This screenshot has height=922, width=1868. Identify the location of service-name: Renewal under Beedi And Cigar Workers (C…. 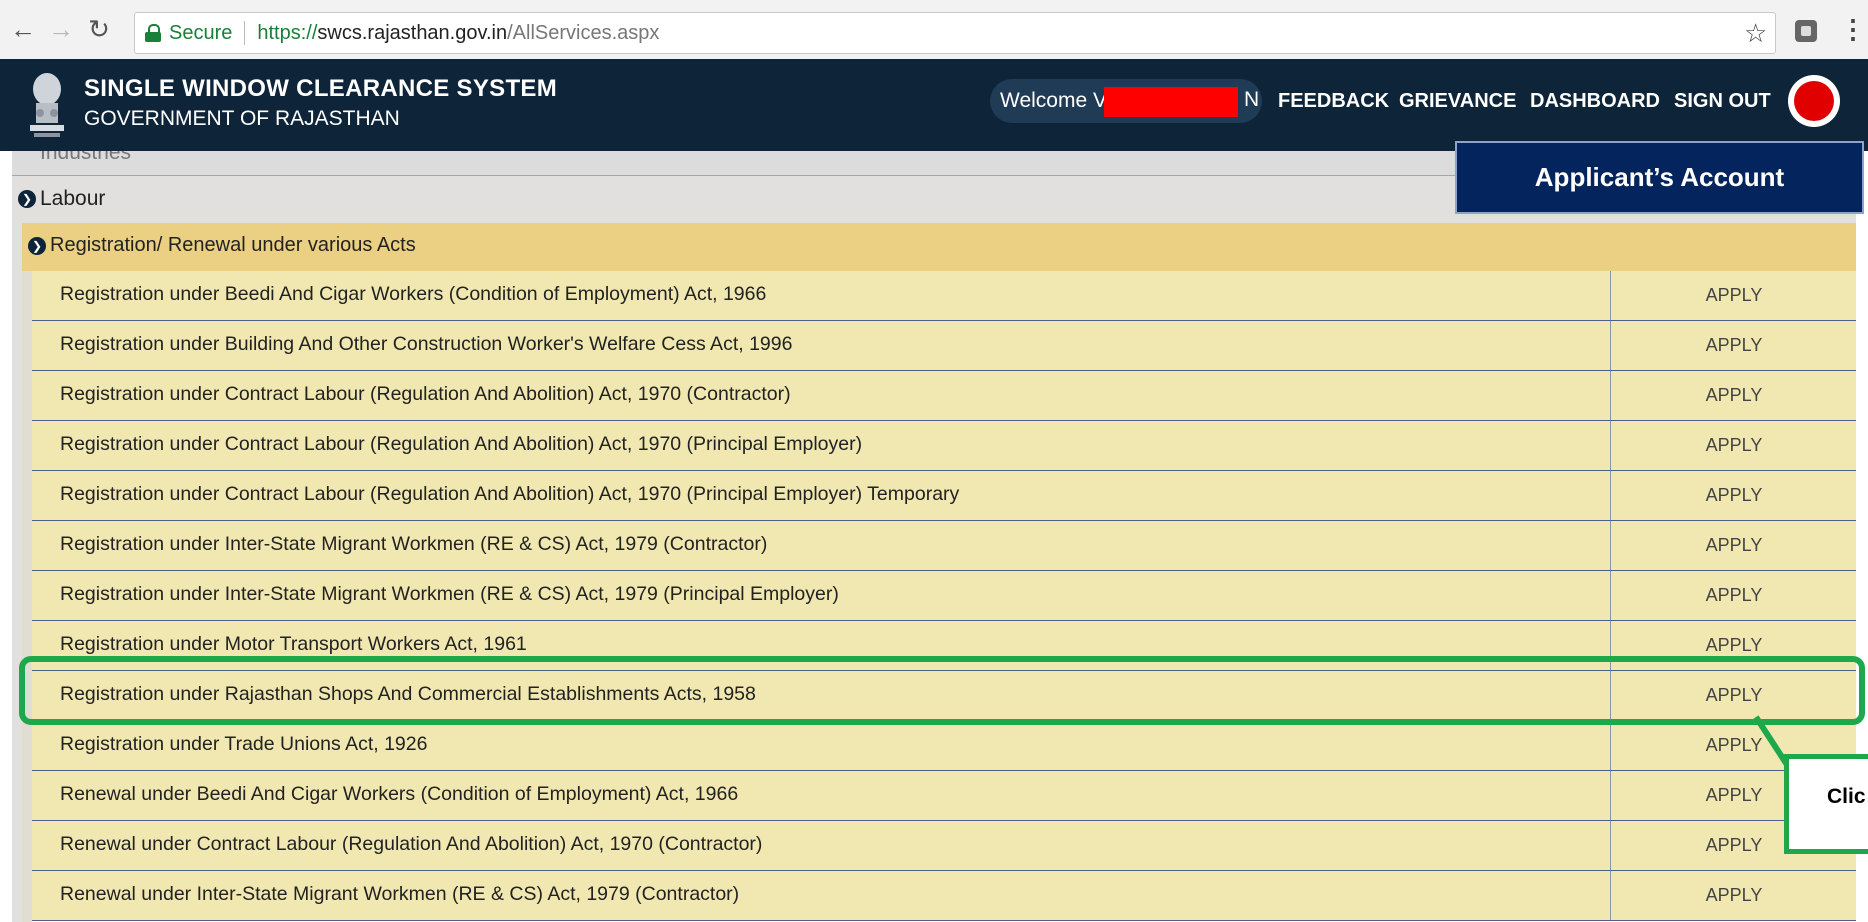
(399, 794).